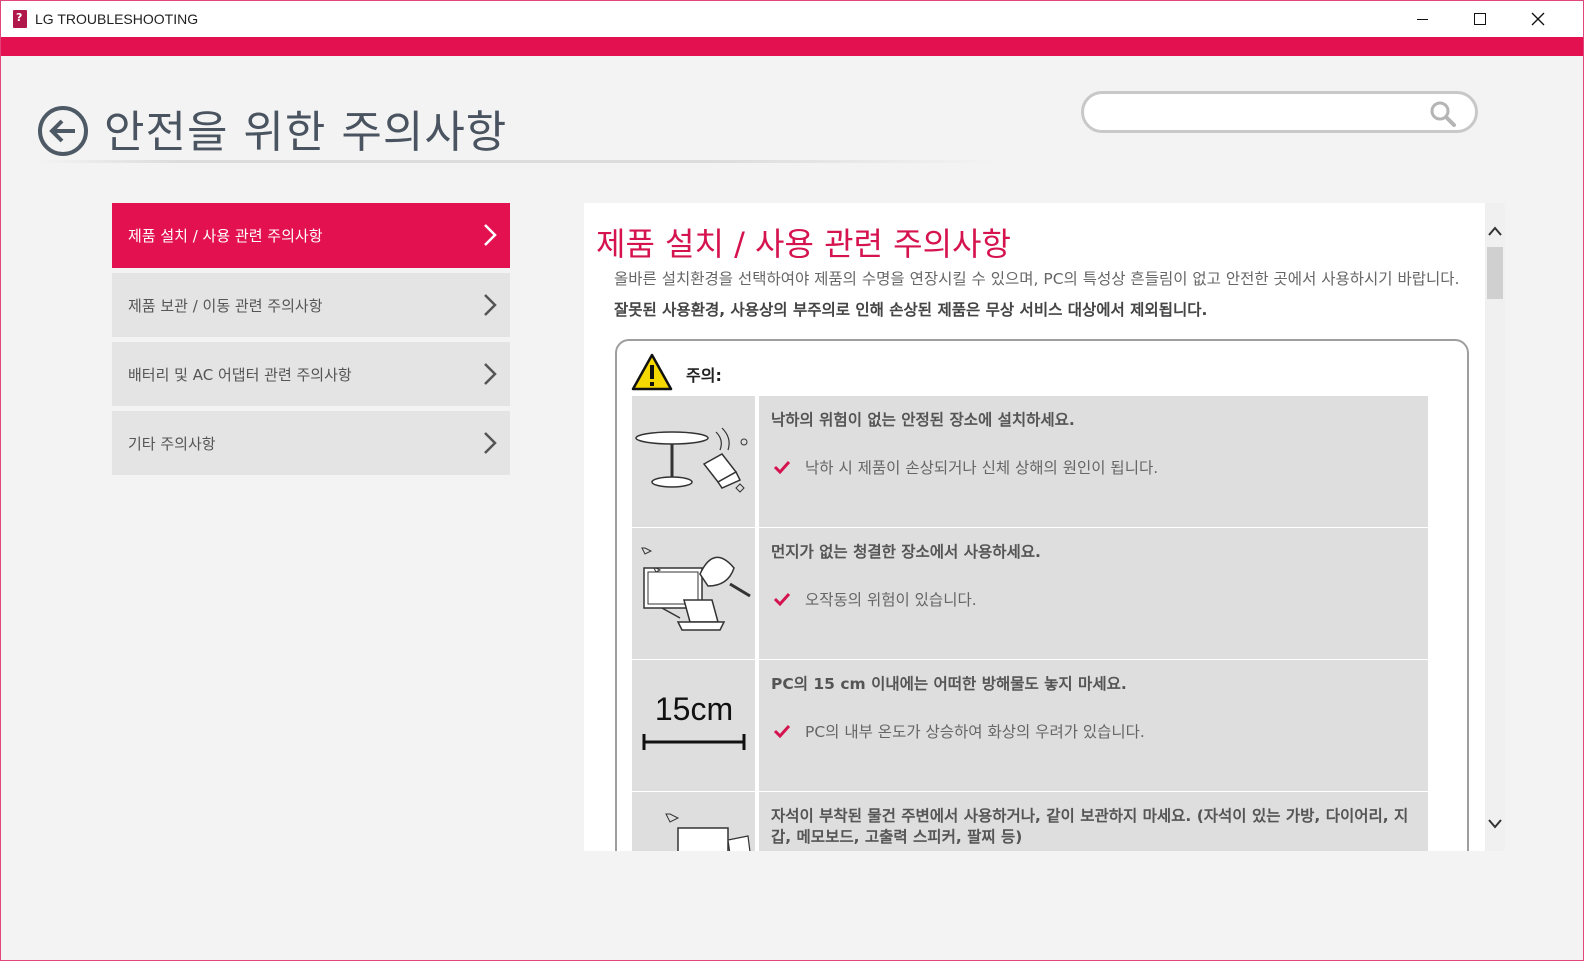  What do you see at coordinates (704, 375) in the screenshot?
I see `caution-label: 주의:` at bounding box center [704, 375].